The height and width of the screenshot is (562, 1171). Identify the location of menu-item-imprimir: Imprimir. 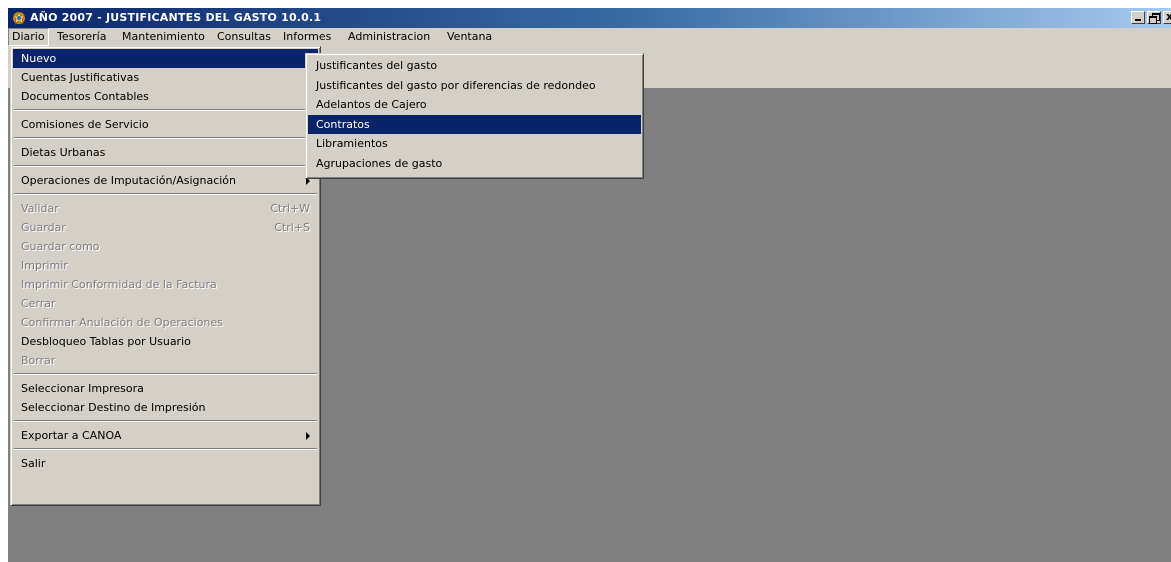
(165, 265).